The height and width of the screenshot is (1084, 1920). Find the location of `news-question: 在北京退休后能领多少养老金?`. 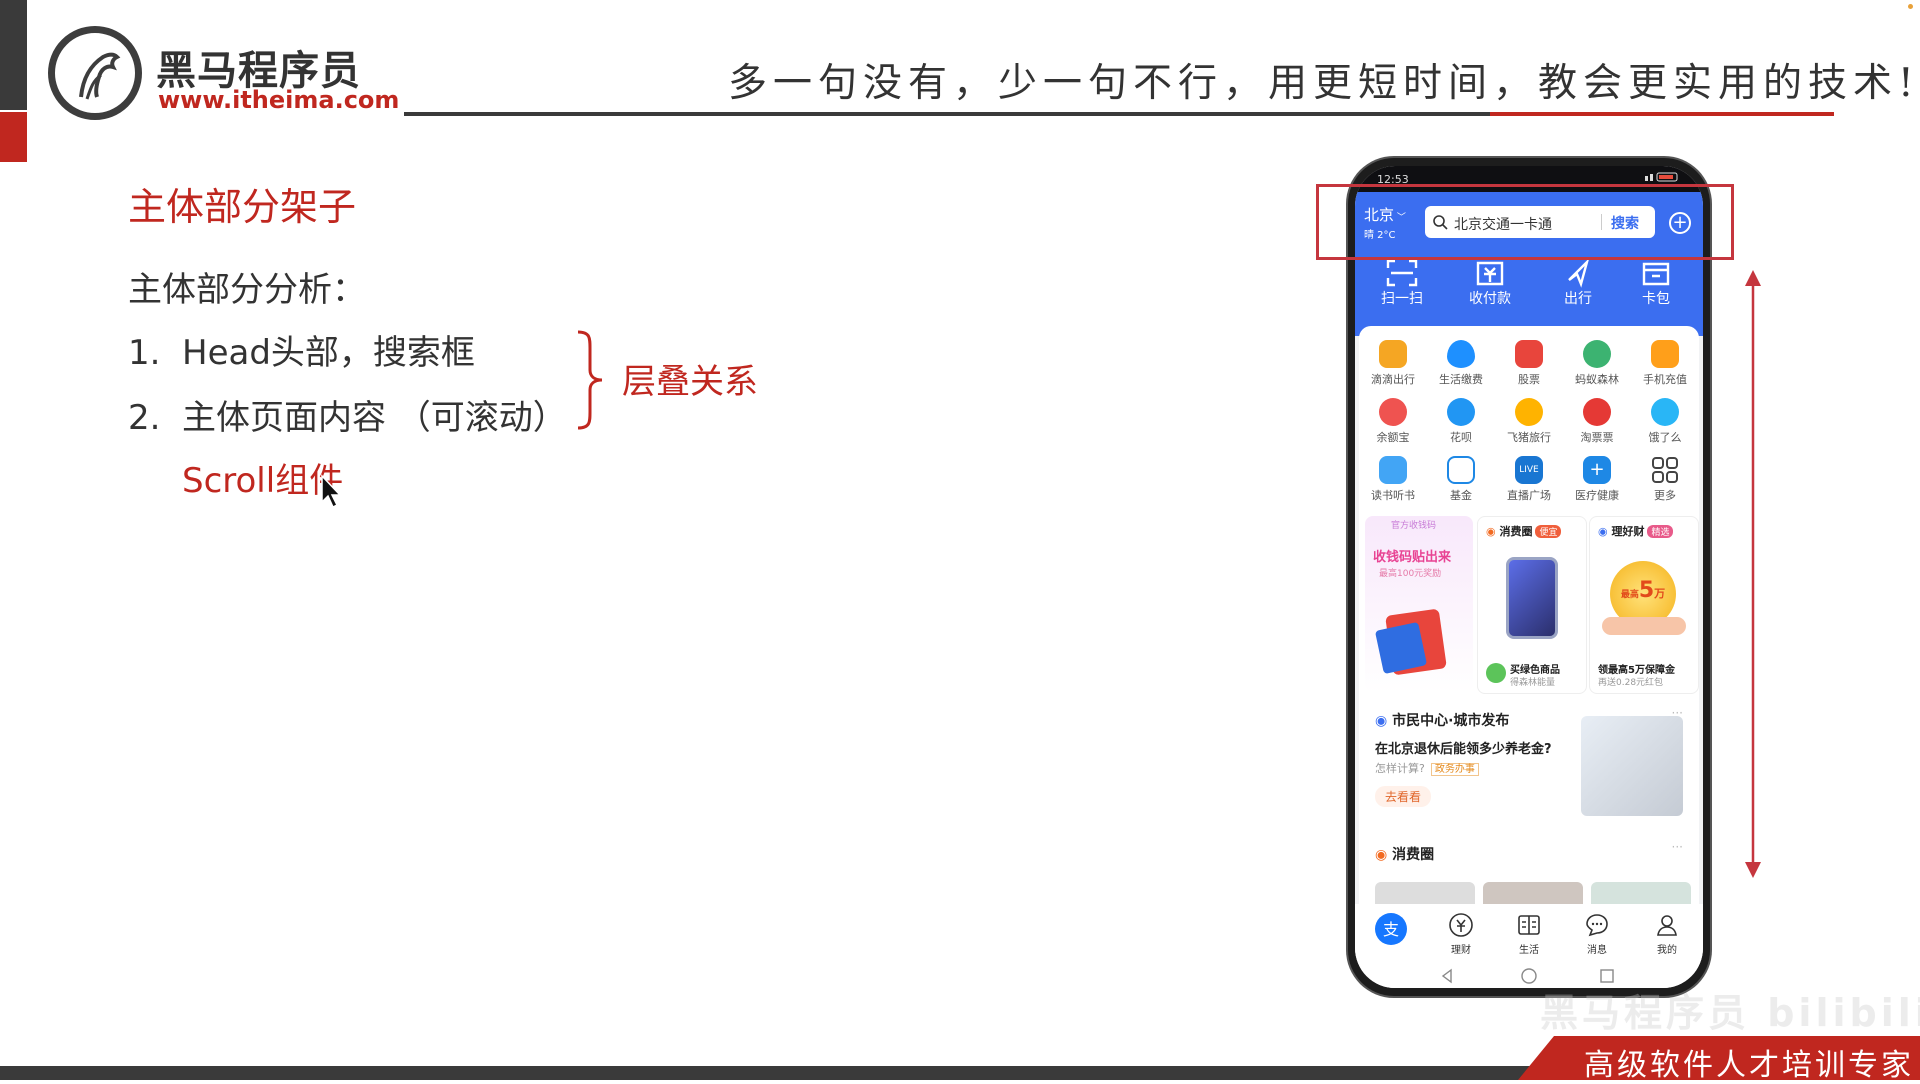

news-question: 在北京退休后能领多少养老金? is located at coordinates (1463, 749).